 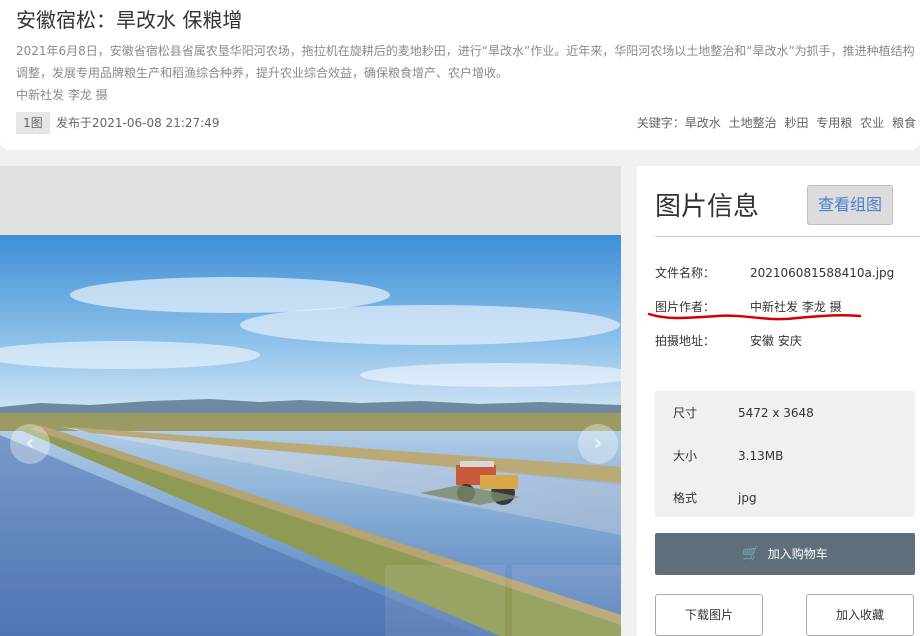 I want to click on view-group-button: 查看组图, so click(x=850, y=205).